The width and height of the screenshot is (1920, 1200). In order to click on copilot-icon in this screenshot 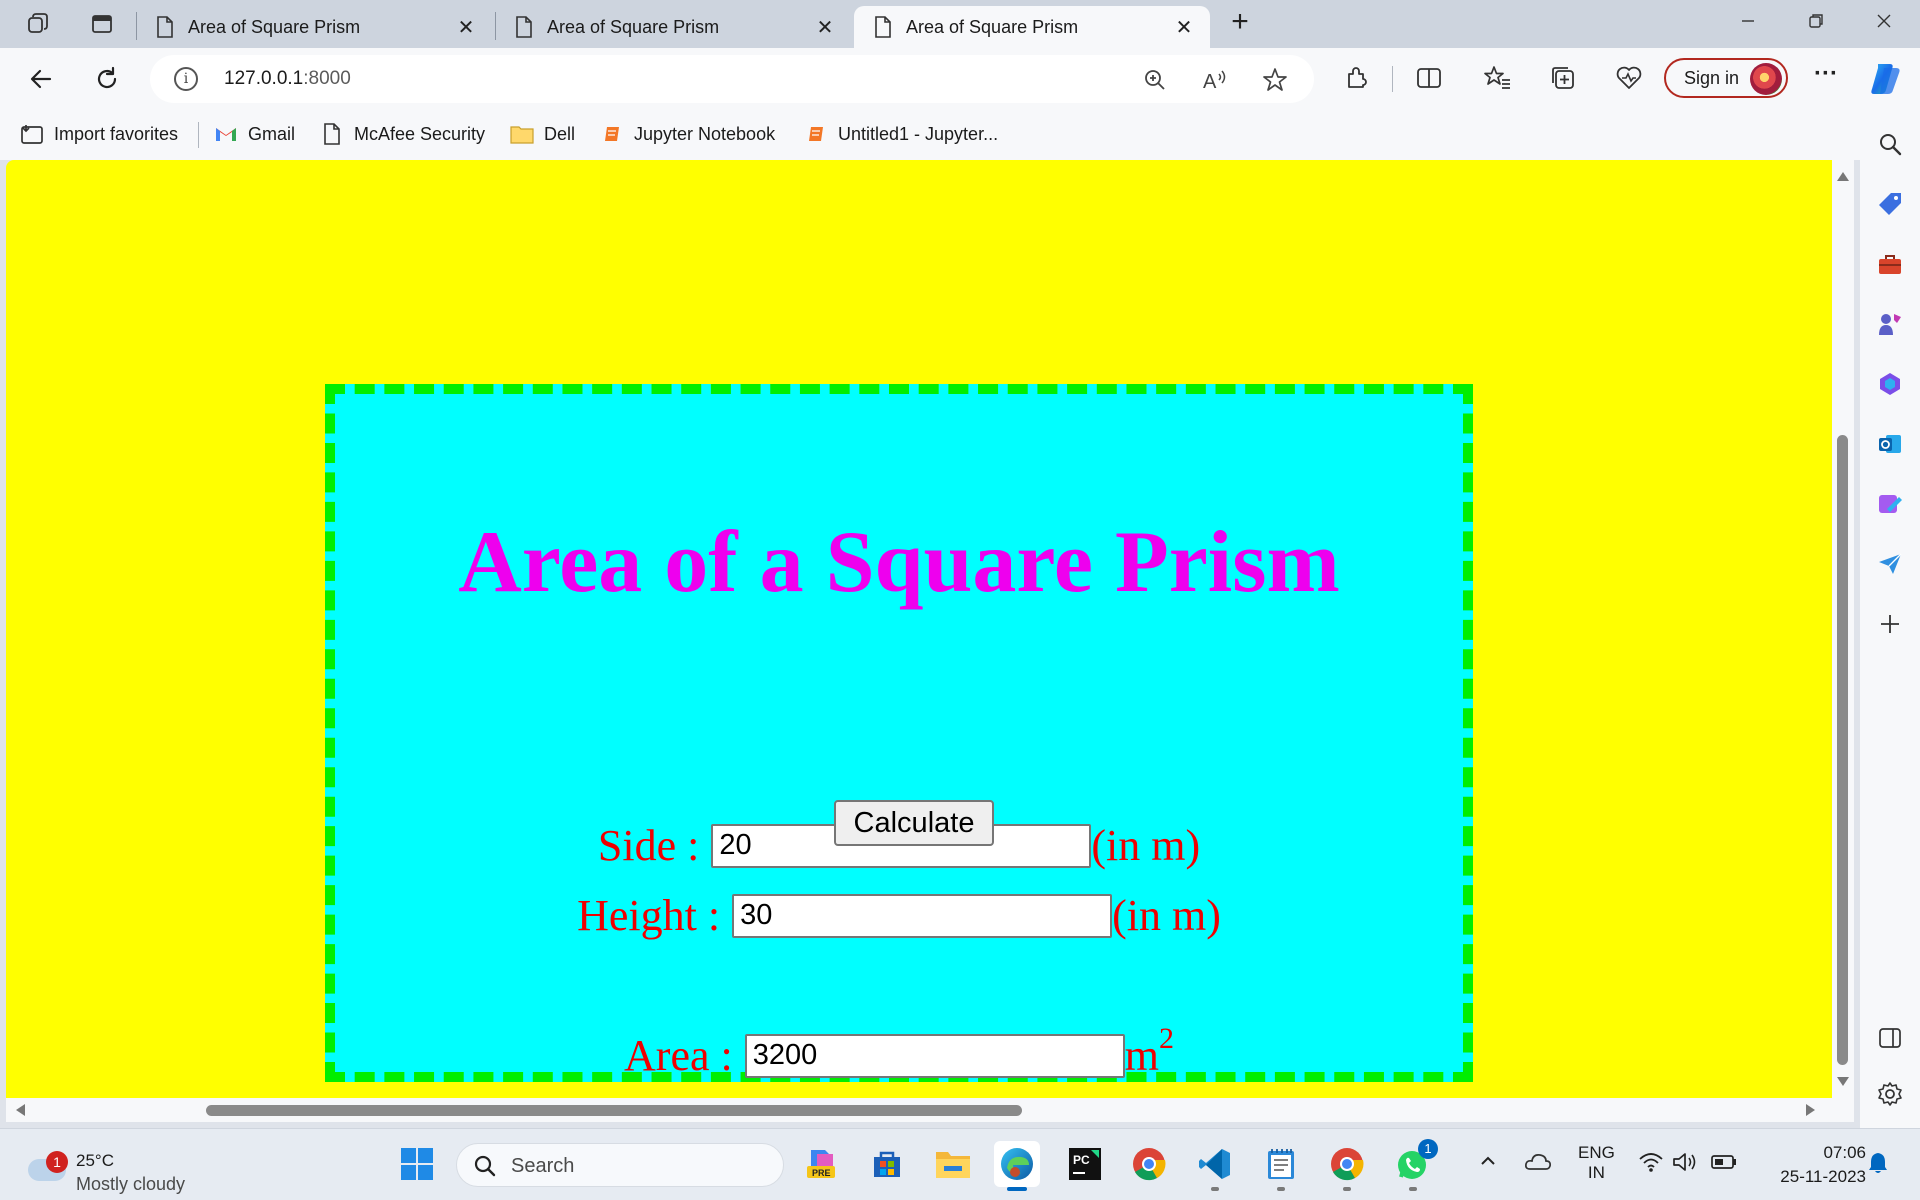, I will do `click(1885, 79)`.